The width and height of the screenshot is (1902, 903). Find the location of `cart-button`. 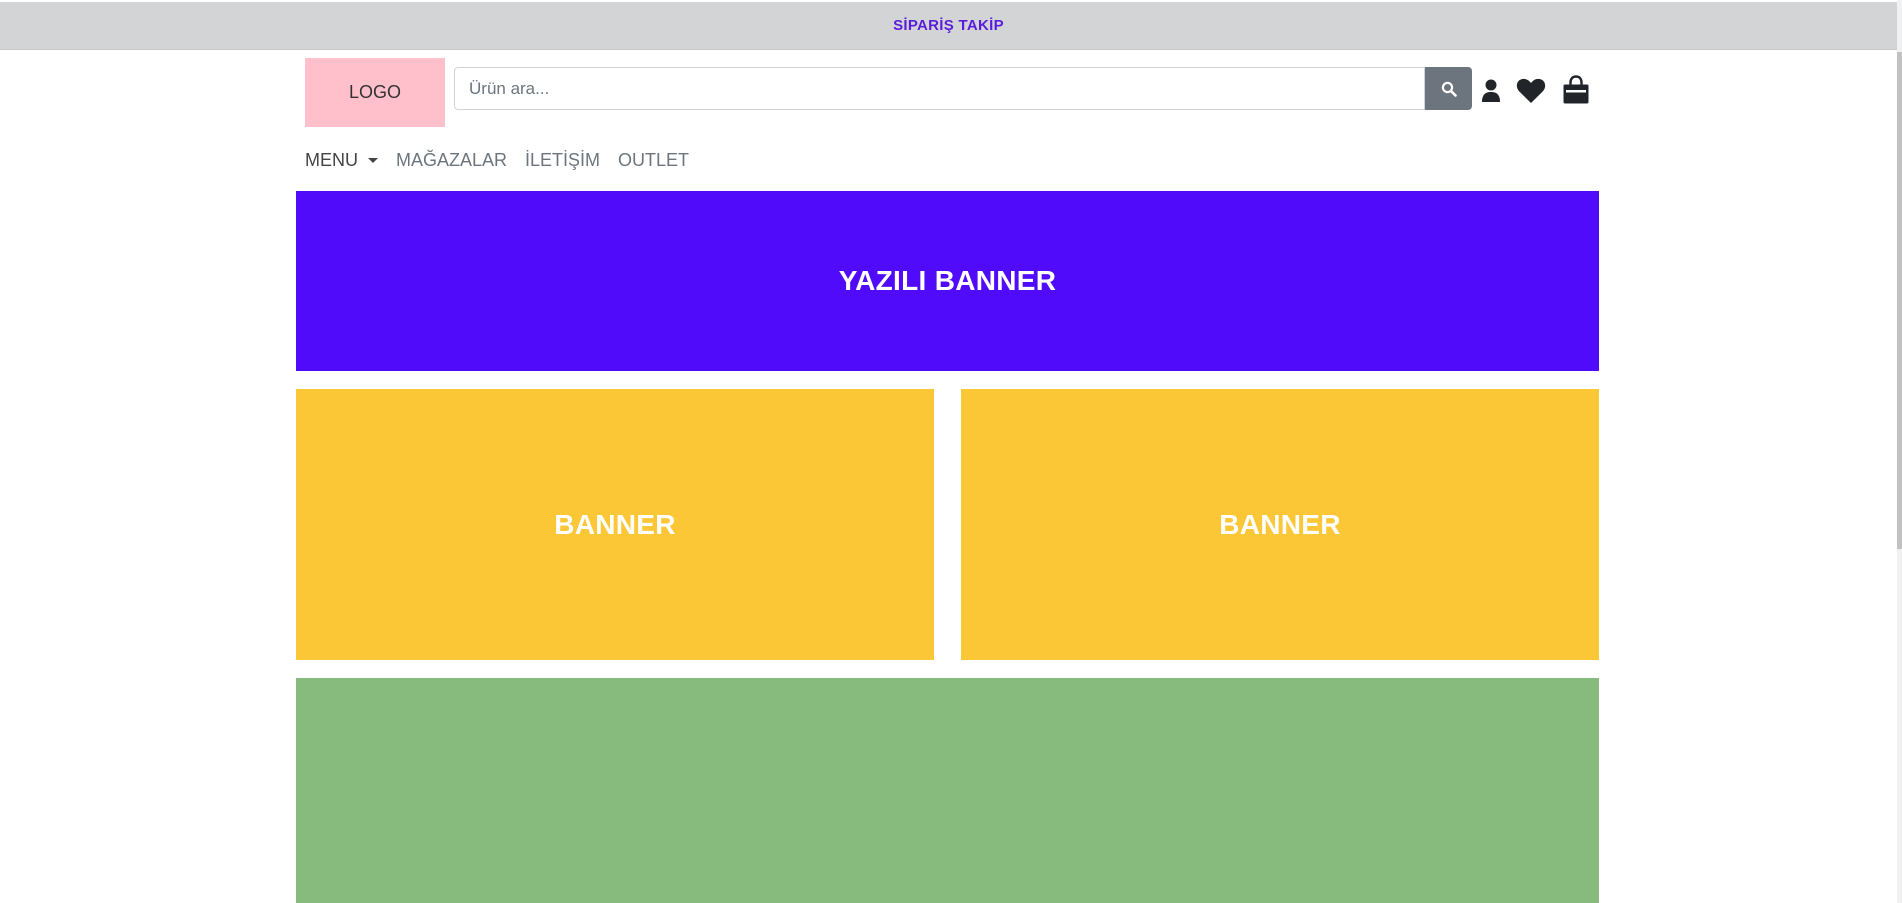

cart-button is located at coordinates (1576, 90).